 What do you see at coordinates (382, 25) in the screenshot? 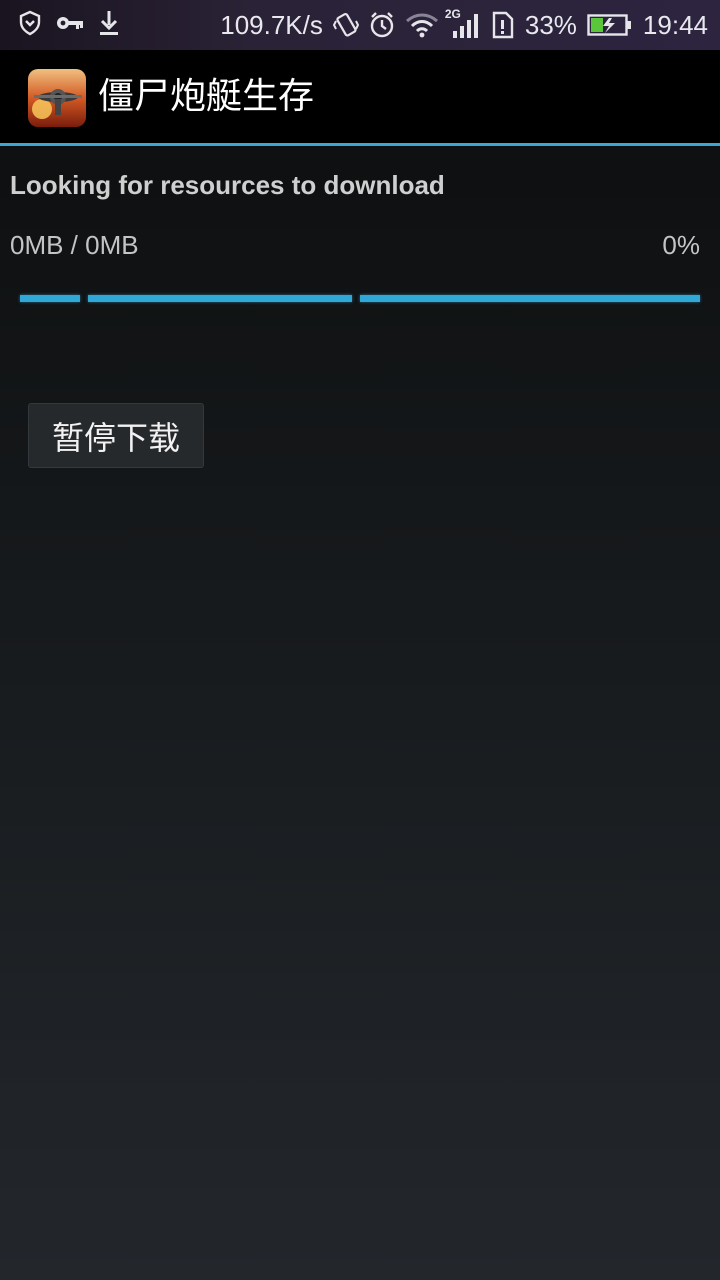
I see `alarm-icon` at bounding box center [382, 25].